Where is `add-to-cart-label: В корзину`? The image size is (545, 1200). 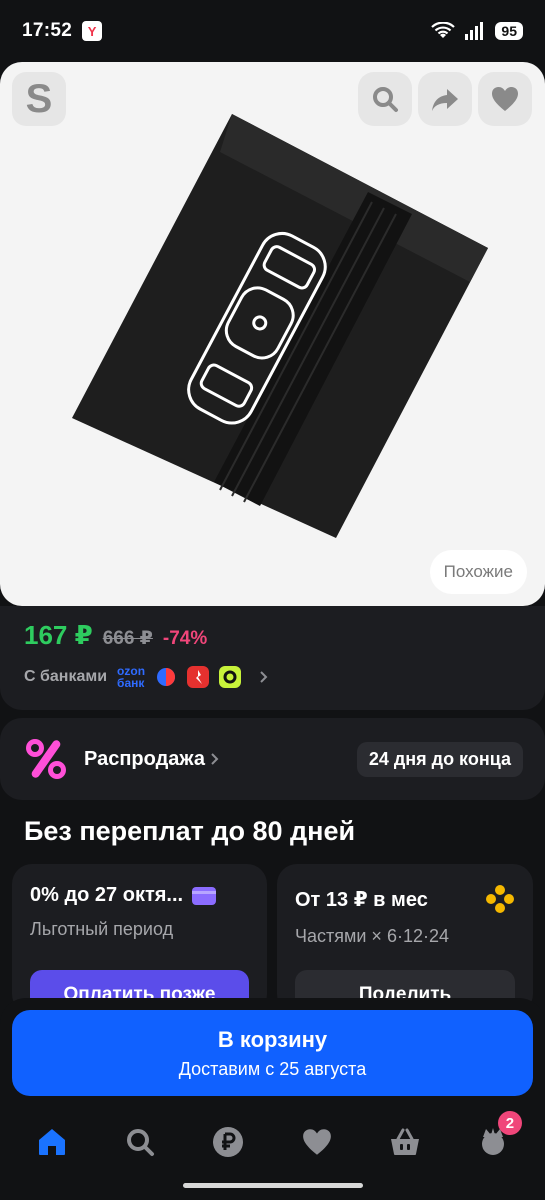 add-to-cart-label: В корзину is located at coordinates (272, 1039).